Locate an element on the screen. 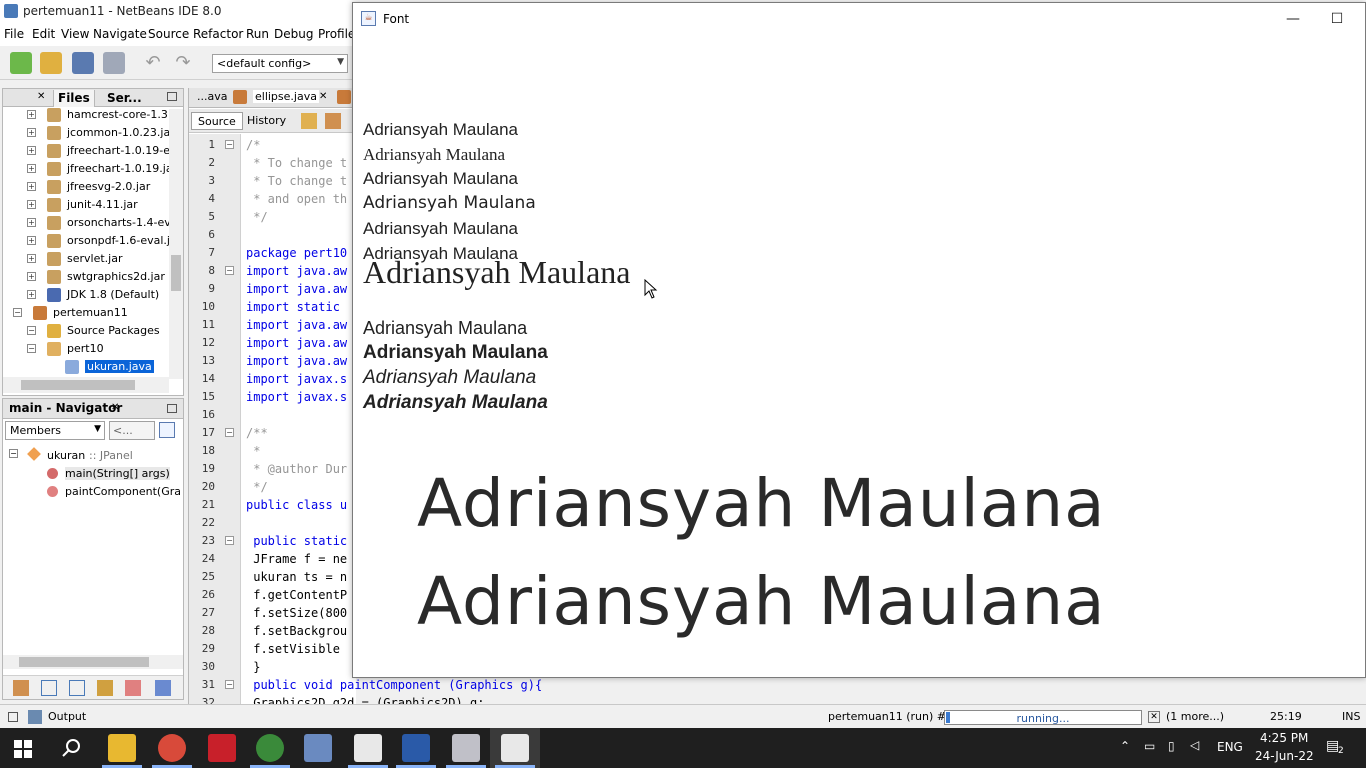 This screenshot has height=768, width=1366. navigator-class: − ukuran :: JPanel is located at coordinates (94, 456).